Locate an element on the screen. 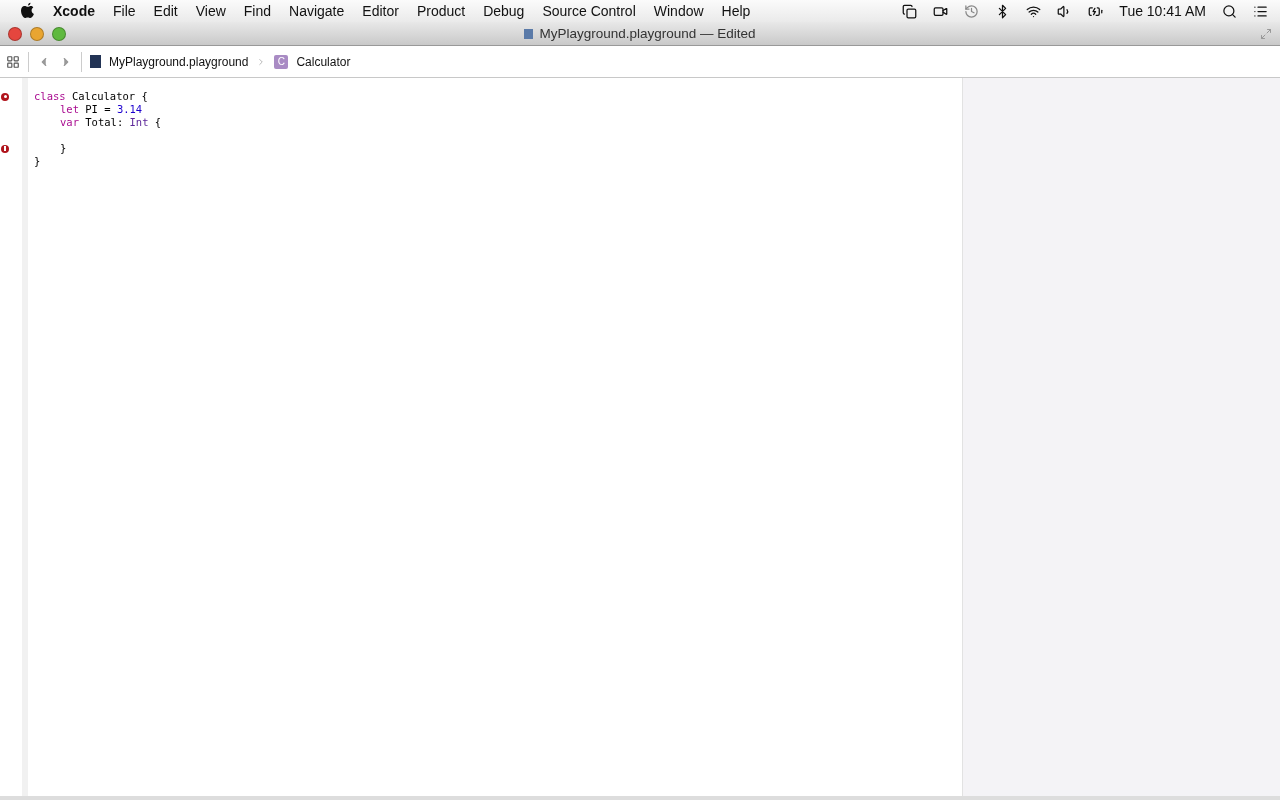 The height and width of the screenshot is (800, 1280). menu-item: Debug is located at coordinates (504, 11).